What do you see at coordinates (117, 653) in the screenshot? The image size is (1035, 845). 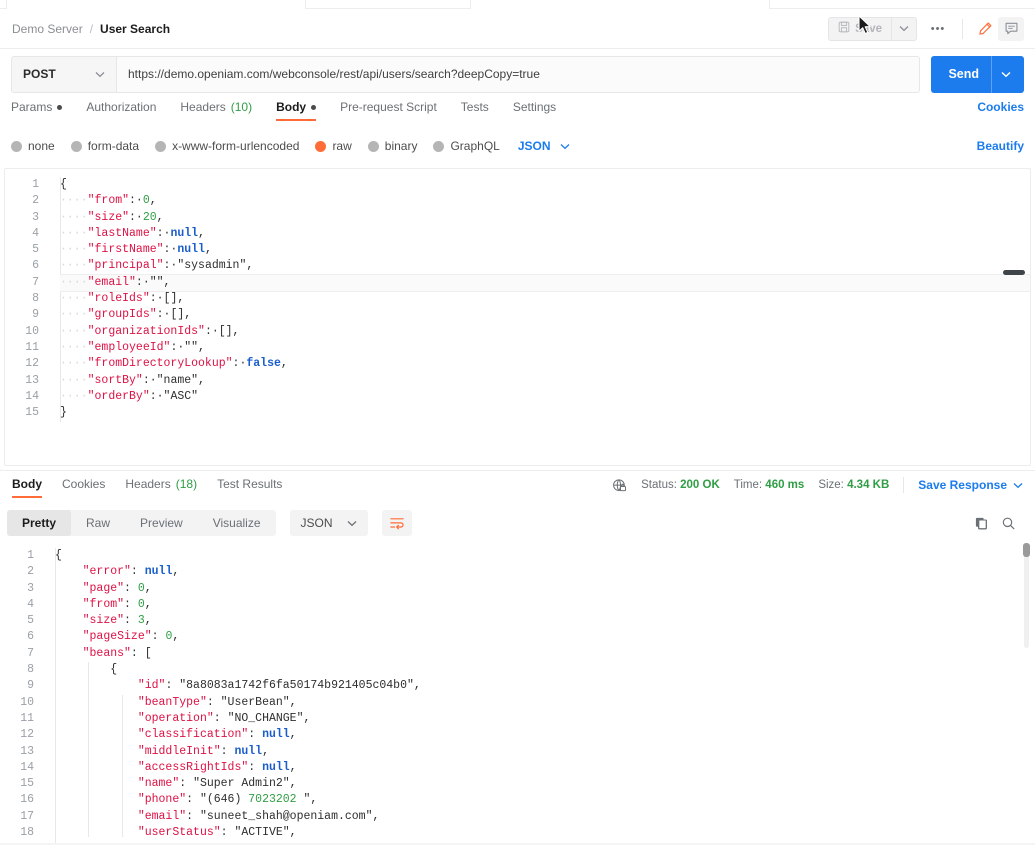 I see `code-line: "beans": [` at bounding box center [117, 653].